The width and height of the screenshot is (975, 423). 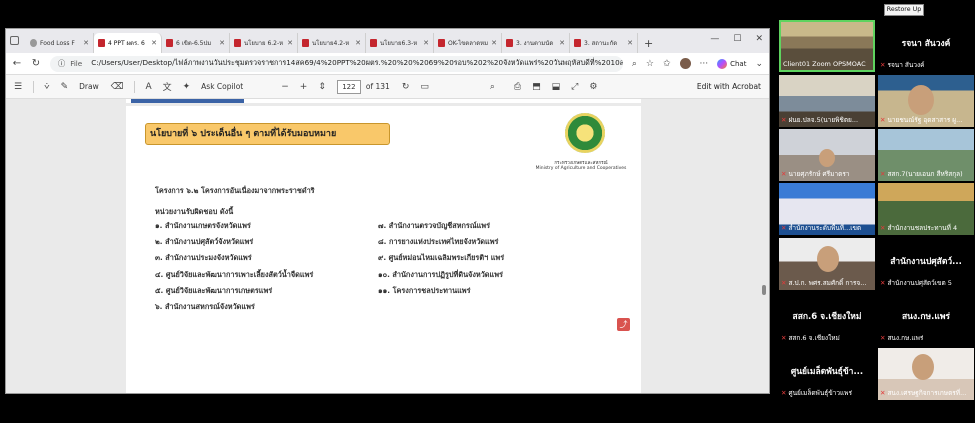 I want to click on erase-icon: ⌫, so click(x=117, y=87).